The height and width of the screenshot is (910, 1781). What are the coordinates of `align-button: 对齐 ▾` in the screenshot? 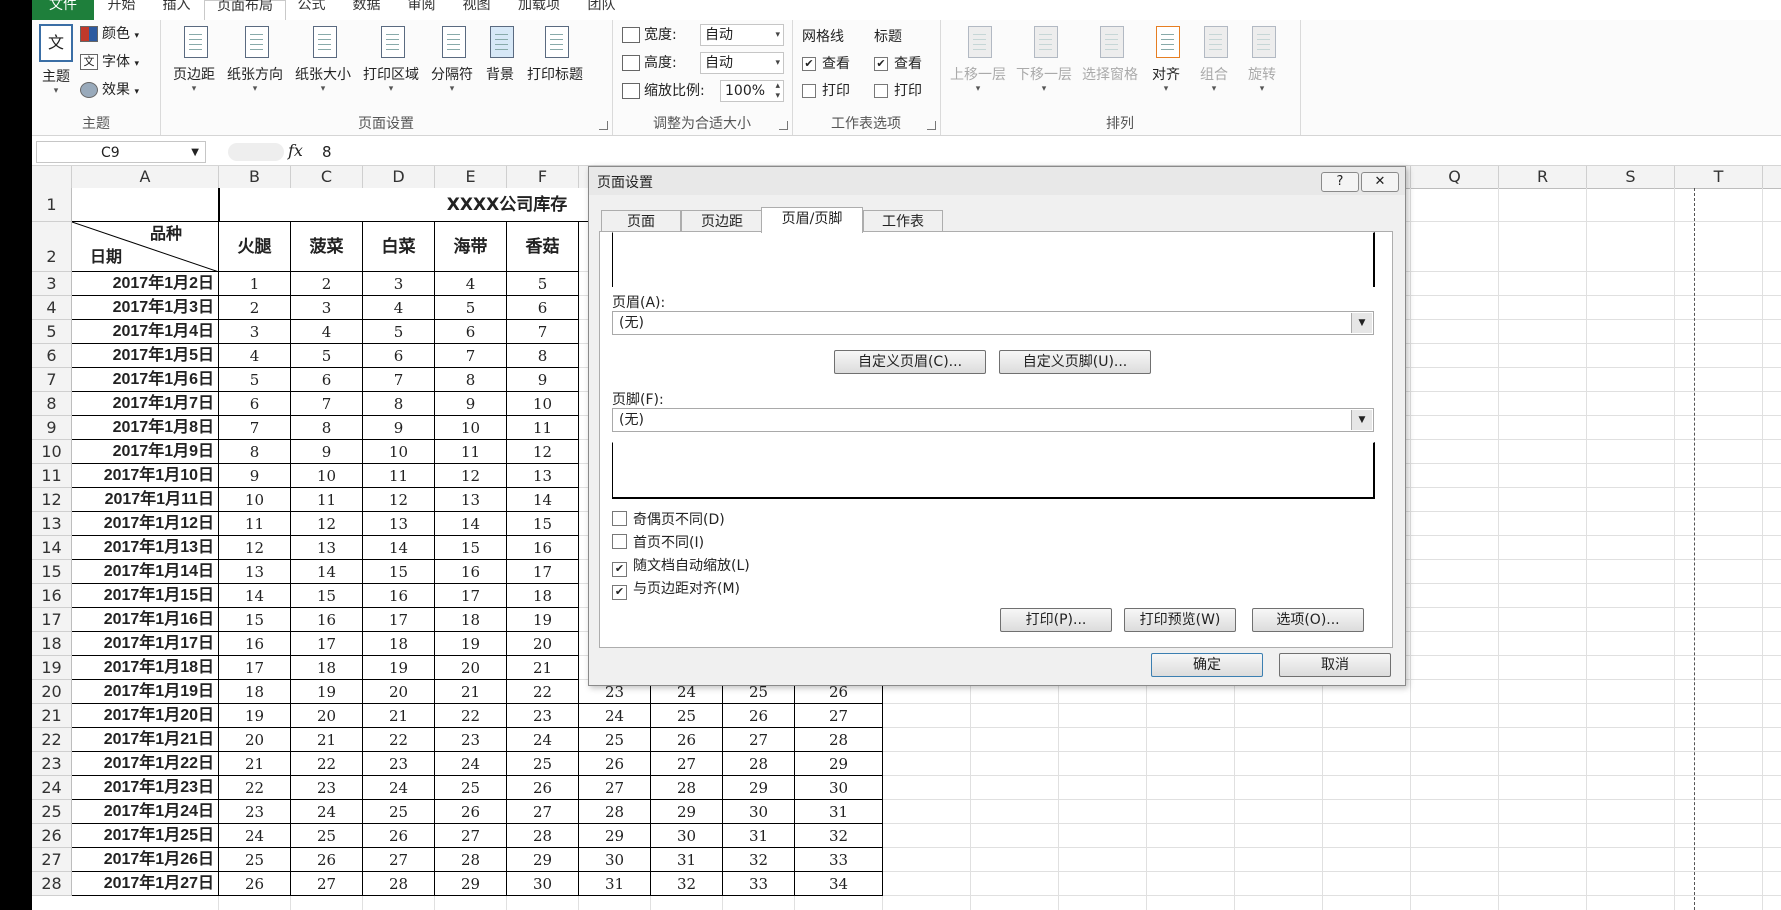 It's located at (1166, 59).